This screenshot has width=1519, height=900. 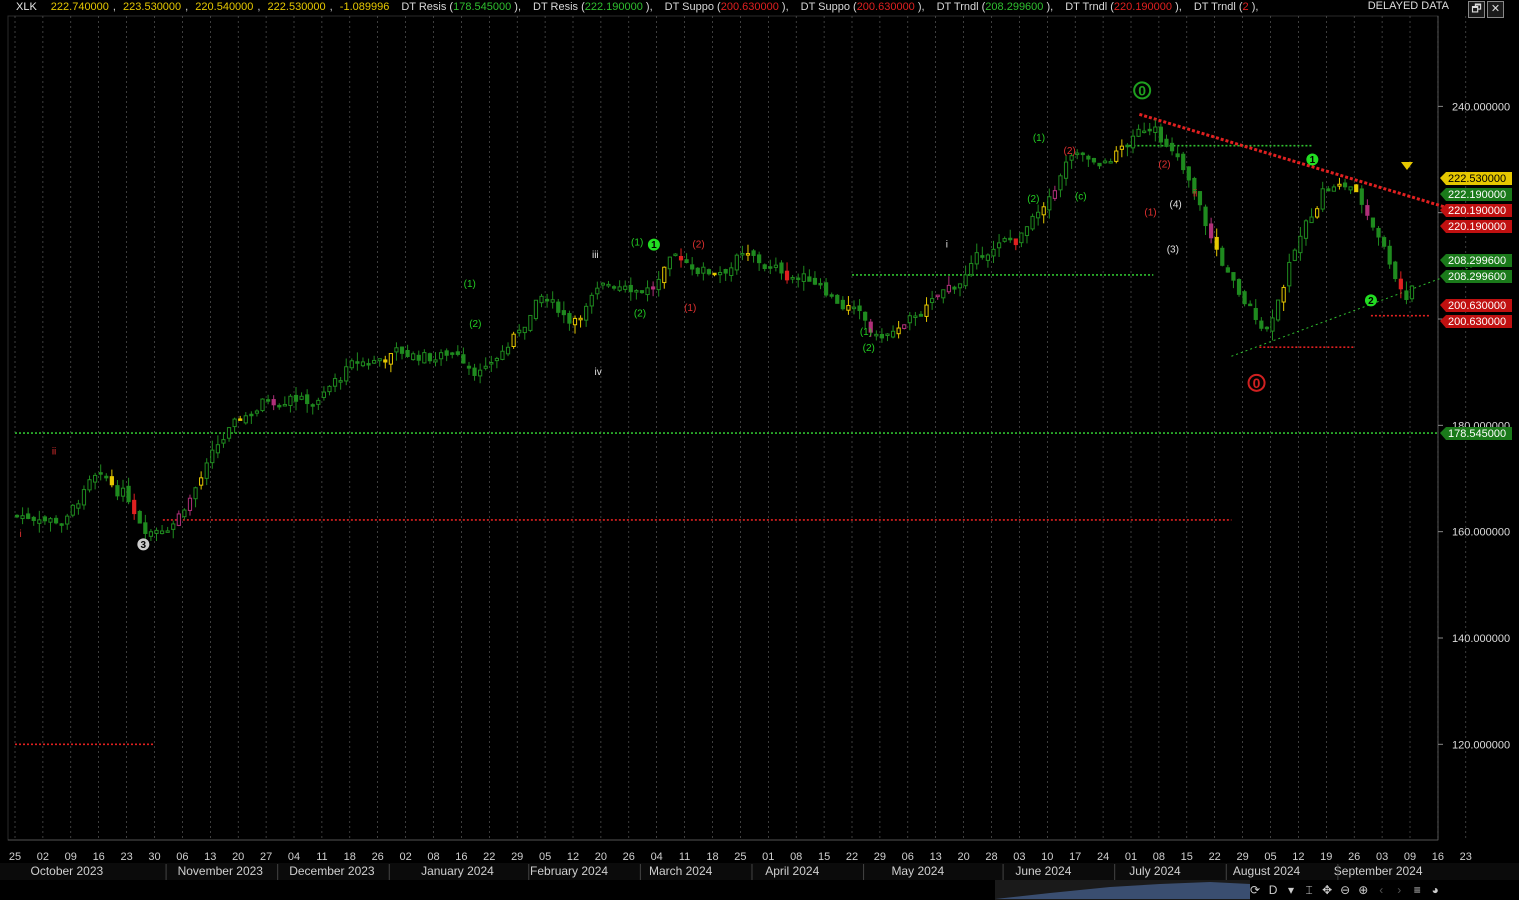 I want to click on wave-label: (4), so click(x=1176, y=204).